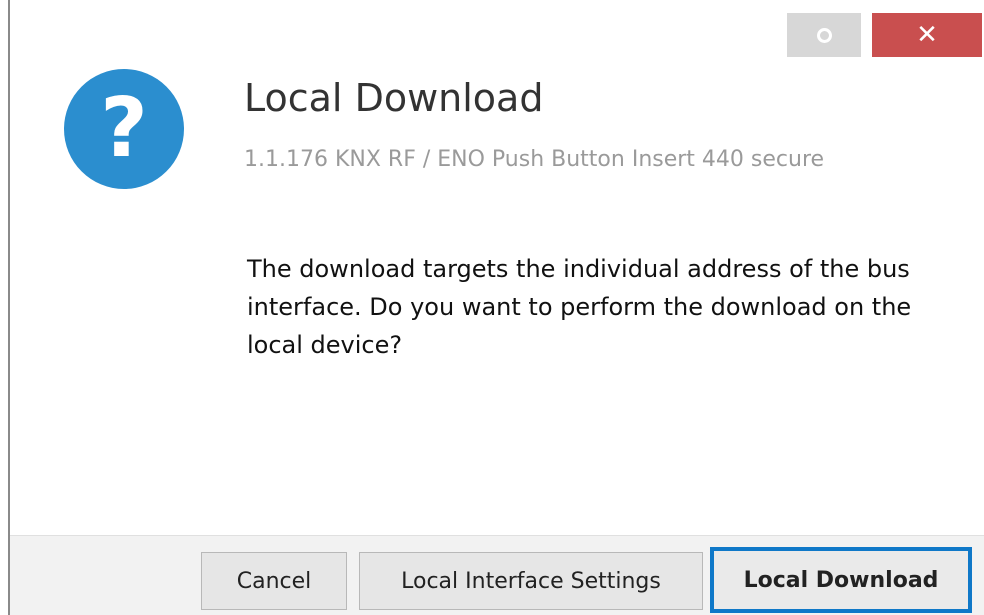  What do you see at coordinates (531, 581) in the screenshot?
I see `local-interface-settings-button: Local Interface Settings` at bounding box center [531, 581].